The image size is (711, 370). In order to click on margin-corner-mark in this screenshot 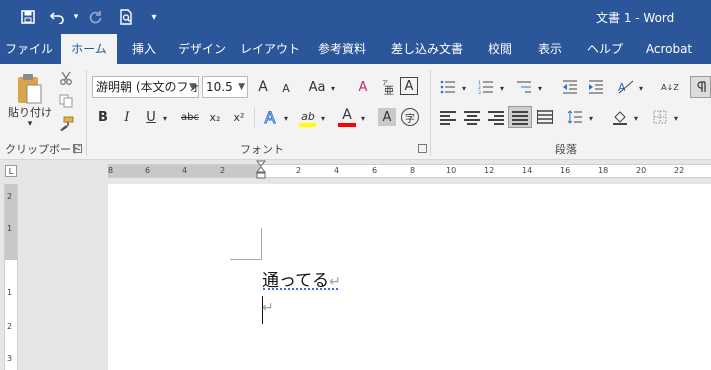, I will do `click(246, 244)`.